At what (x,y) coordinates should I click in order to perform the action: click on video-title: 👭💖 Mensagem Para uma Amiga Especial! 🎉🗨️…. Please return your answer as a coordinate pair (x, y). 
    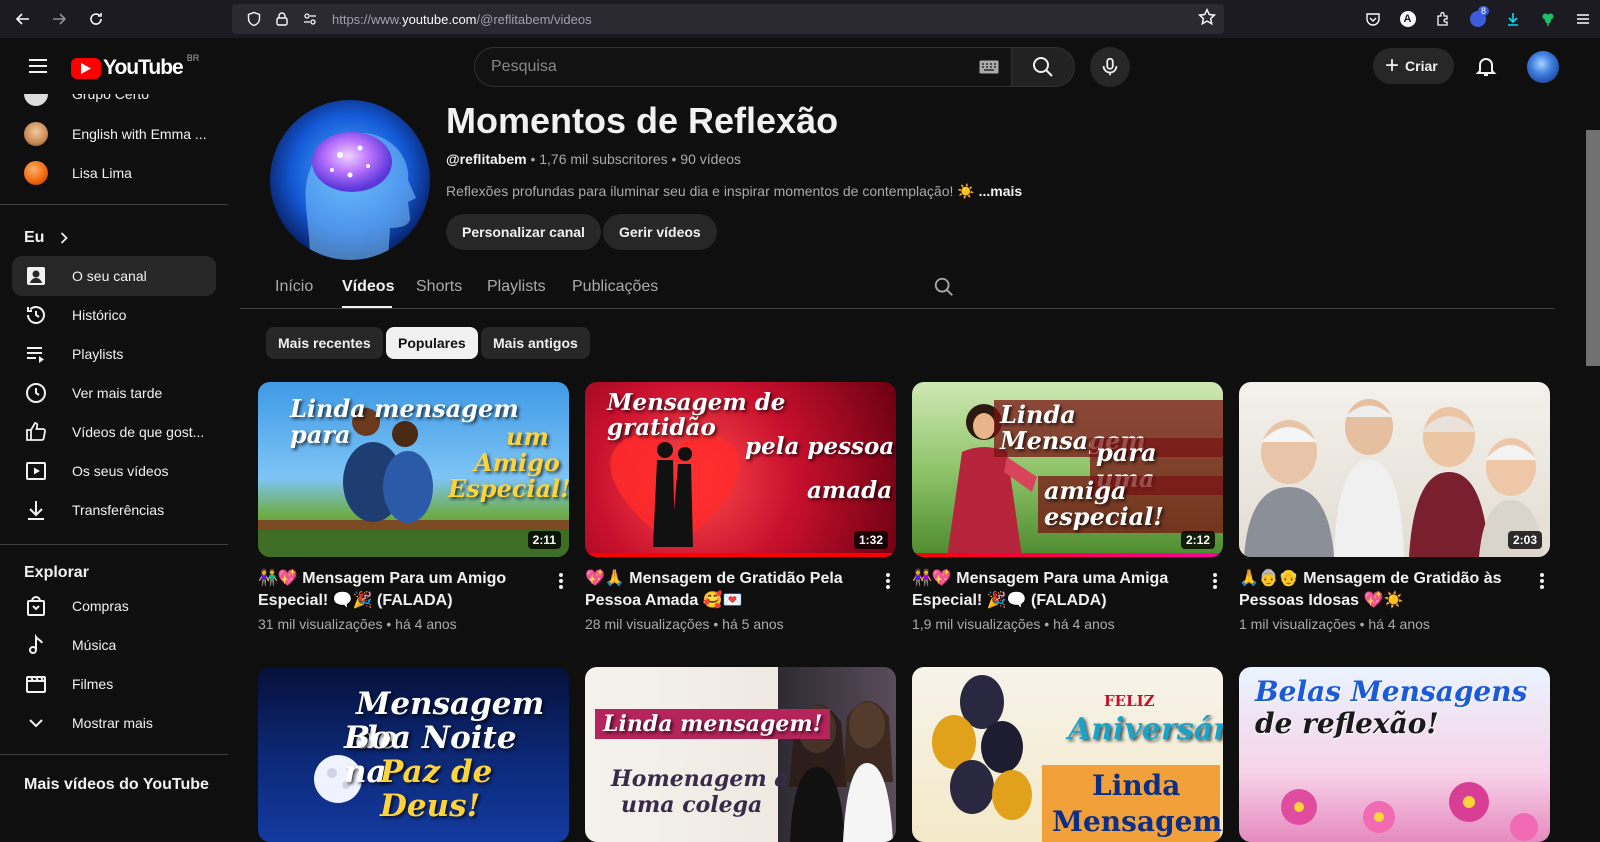
    Looking at the image, I should click on (1052, 590).